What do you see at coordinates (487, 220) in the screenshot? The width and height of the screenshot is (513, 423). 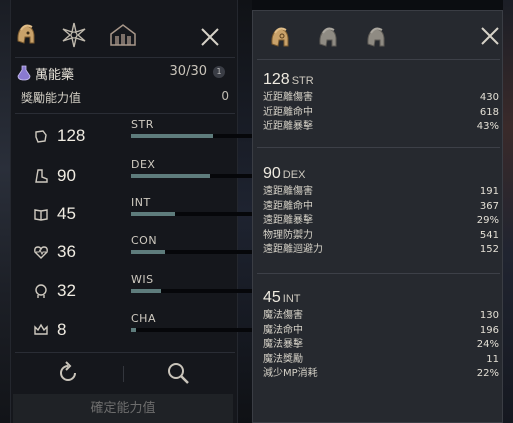 I see `detail-line-value: 29%` at bounding box center [487, 220].